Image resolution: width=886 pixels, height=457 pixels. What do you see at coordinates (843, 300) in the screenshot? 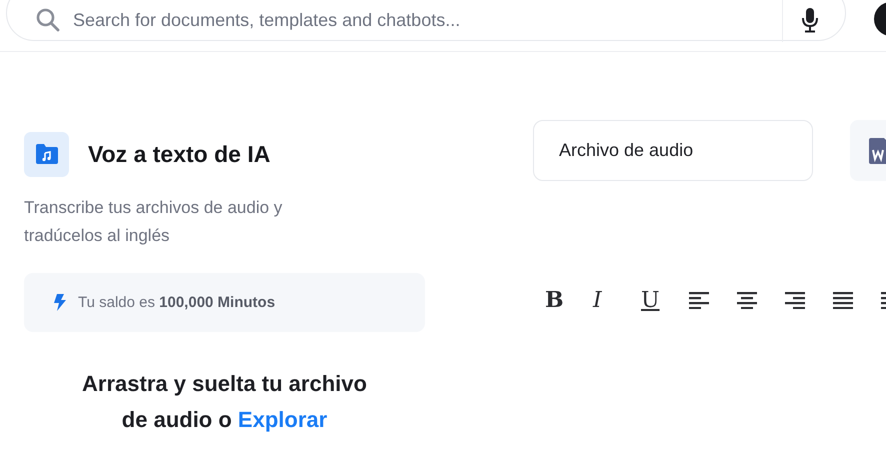
I see `align-justify-icon` at bounding box center [843, 300].